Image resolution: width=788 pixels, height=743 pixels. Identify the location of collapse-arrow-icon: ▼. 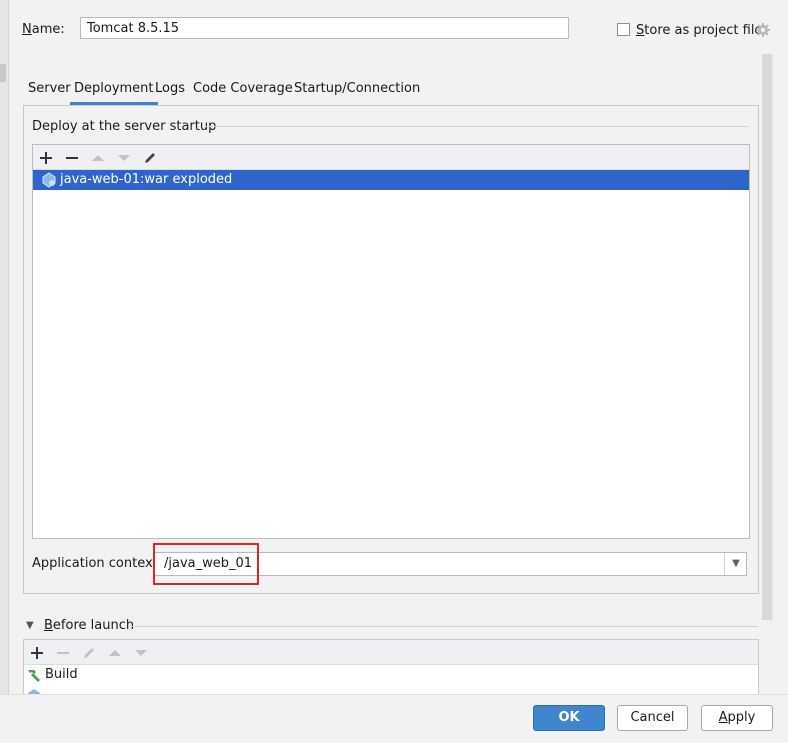
(30, 625).